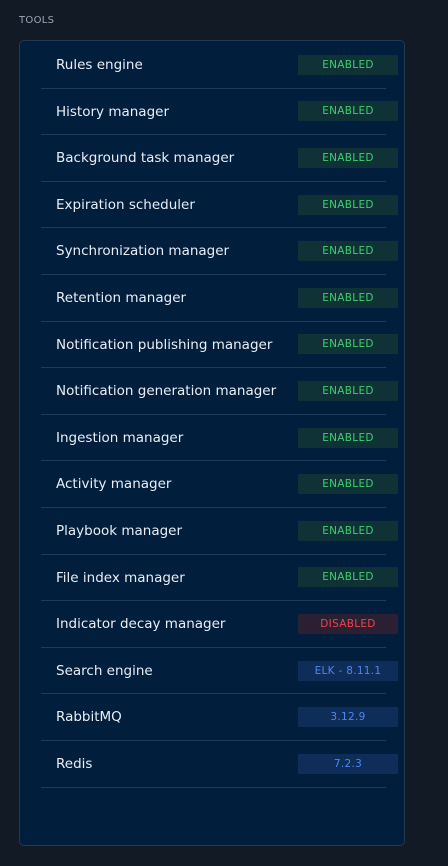 This screenshot has height=866, width=448. Describe the element at coordinates (166, 391) in the screenshot. I see `tool-name: Notification generation manager` at that location.